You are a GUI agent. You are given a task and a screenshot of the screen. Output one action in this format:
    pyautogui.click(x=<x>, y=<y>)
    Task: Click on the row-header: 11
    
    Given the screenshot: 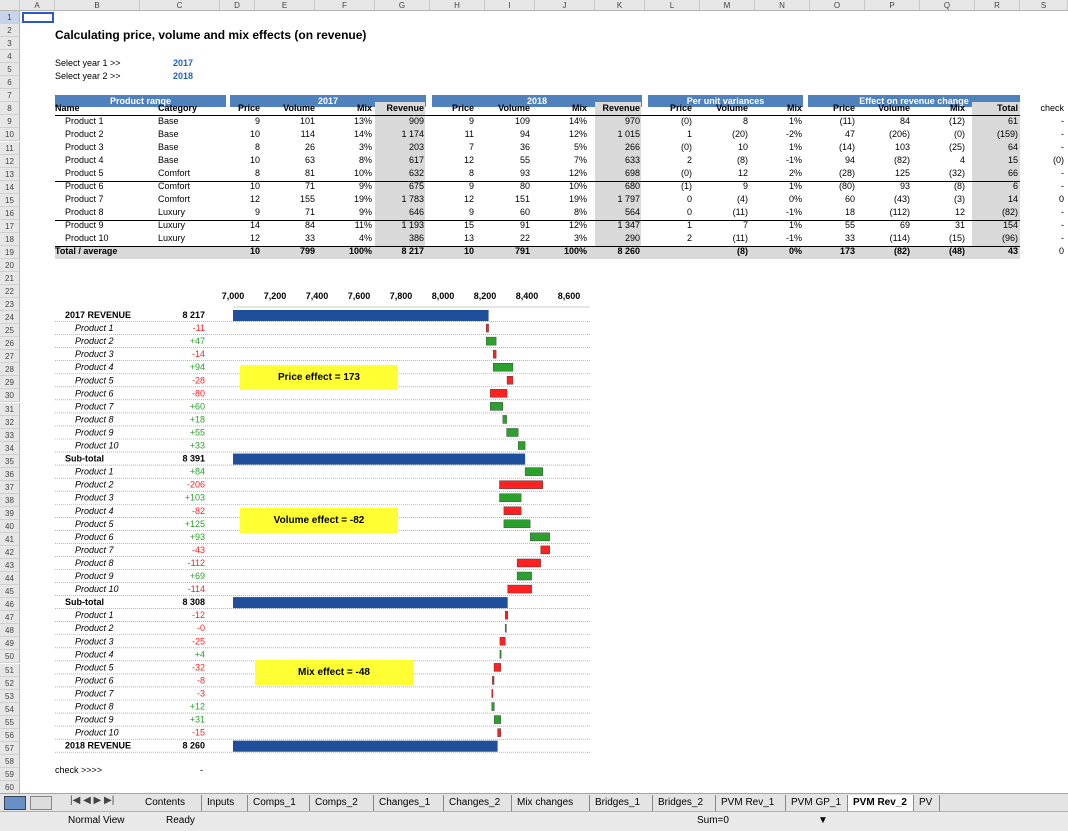 What is the action you would take?
    pyautogui.click(x=10, y=148)
    